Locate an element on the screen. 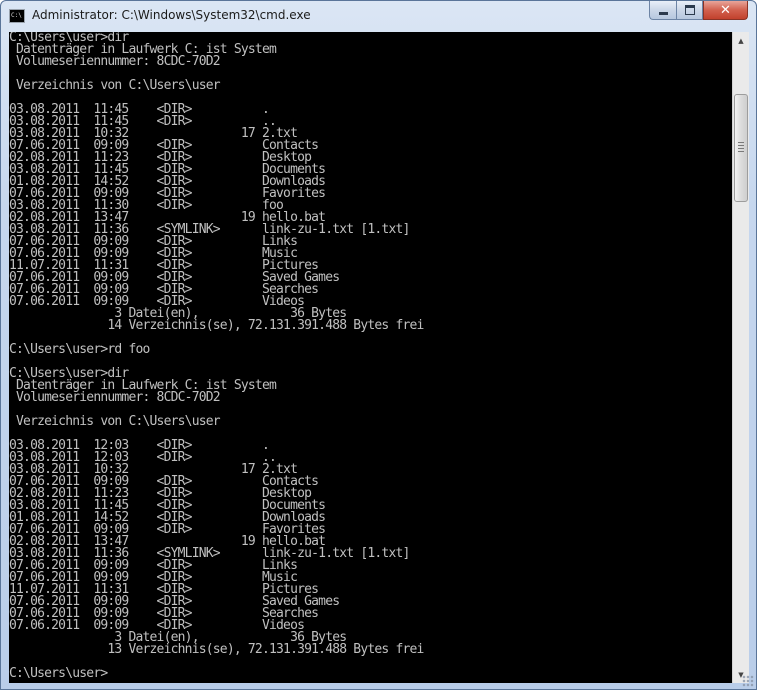 The image size is (757, 690). resize-grip-icon is located at coordinates (748, 681).